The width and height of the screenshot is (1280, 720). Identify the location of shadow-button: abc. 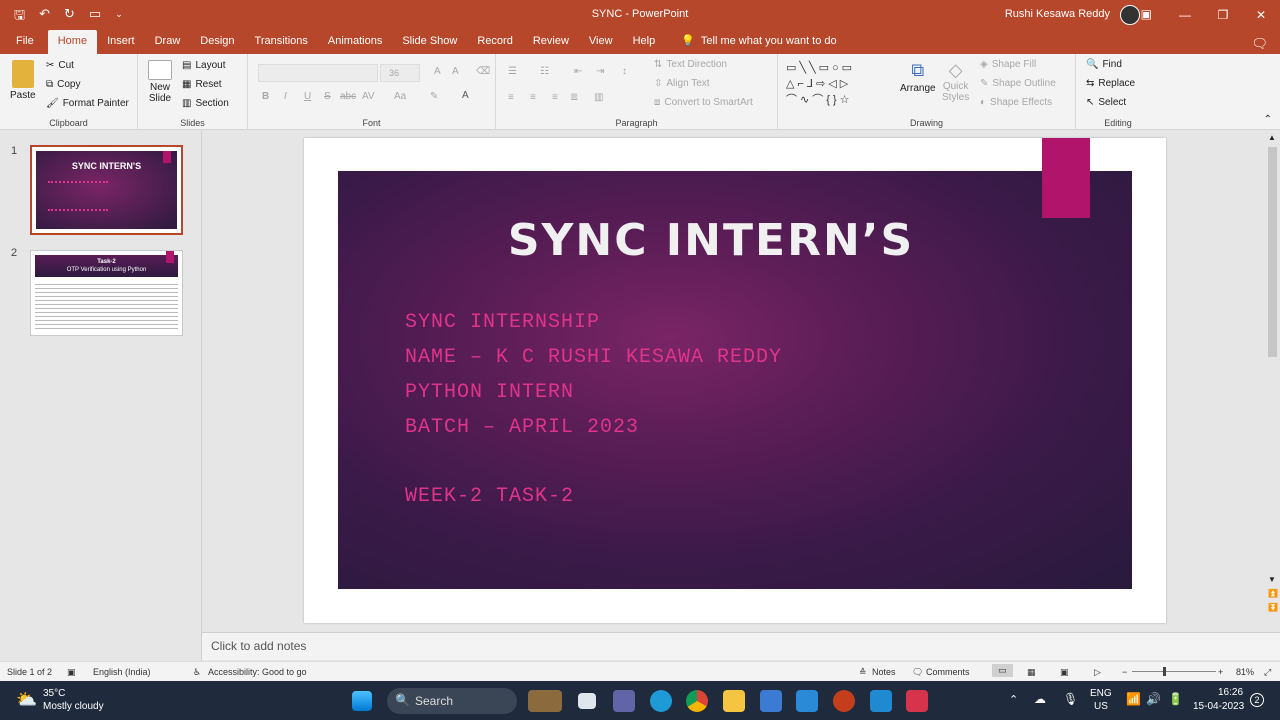
(348, 96).